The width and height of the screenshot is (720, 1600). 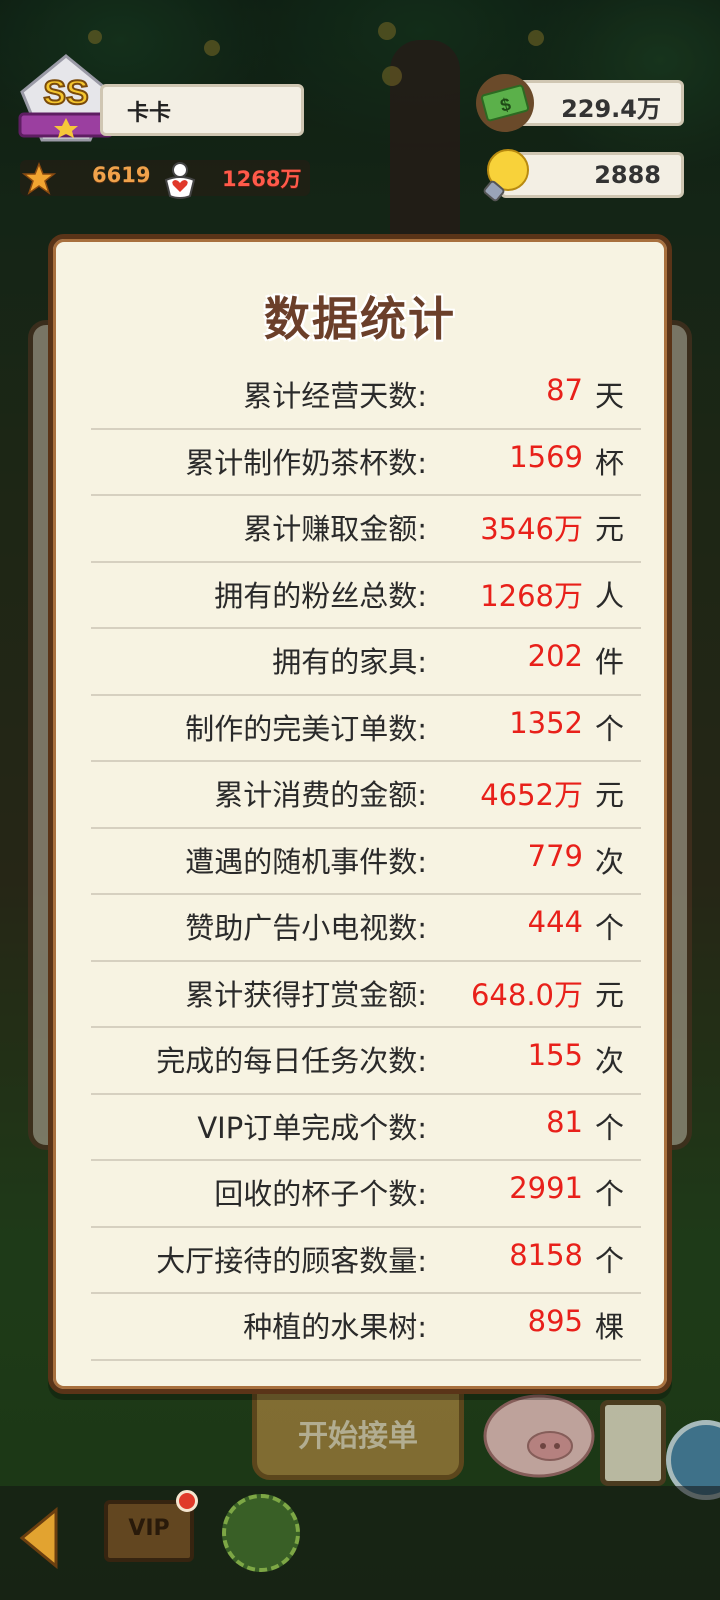 What do you see at coordinates (506, 175) in the screenshot?
I see `lightbulb-icon` at bounding box center [506, 175].